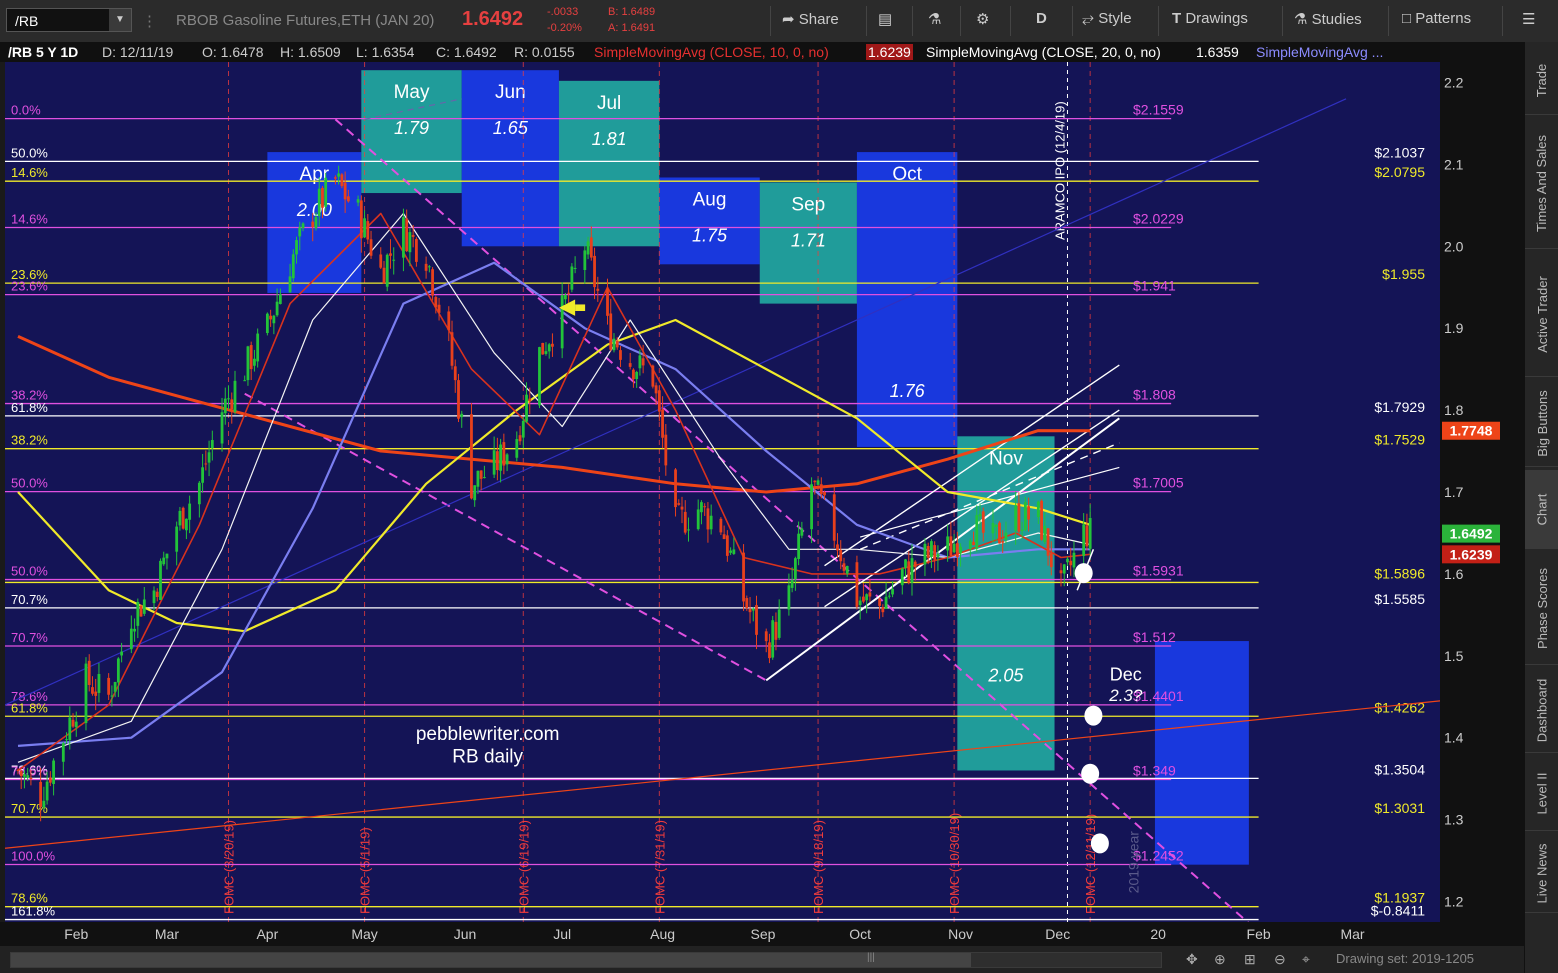 This screenshot has height=973, width=1558. What do you see at coordinates (1093, 715) in the screenshot?
I see `target-dot` at bounding box center [1093, 715].